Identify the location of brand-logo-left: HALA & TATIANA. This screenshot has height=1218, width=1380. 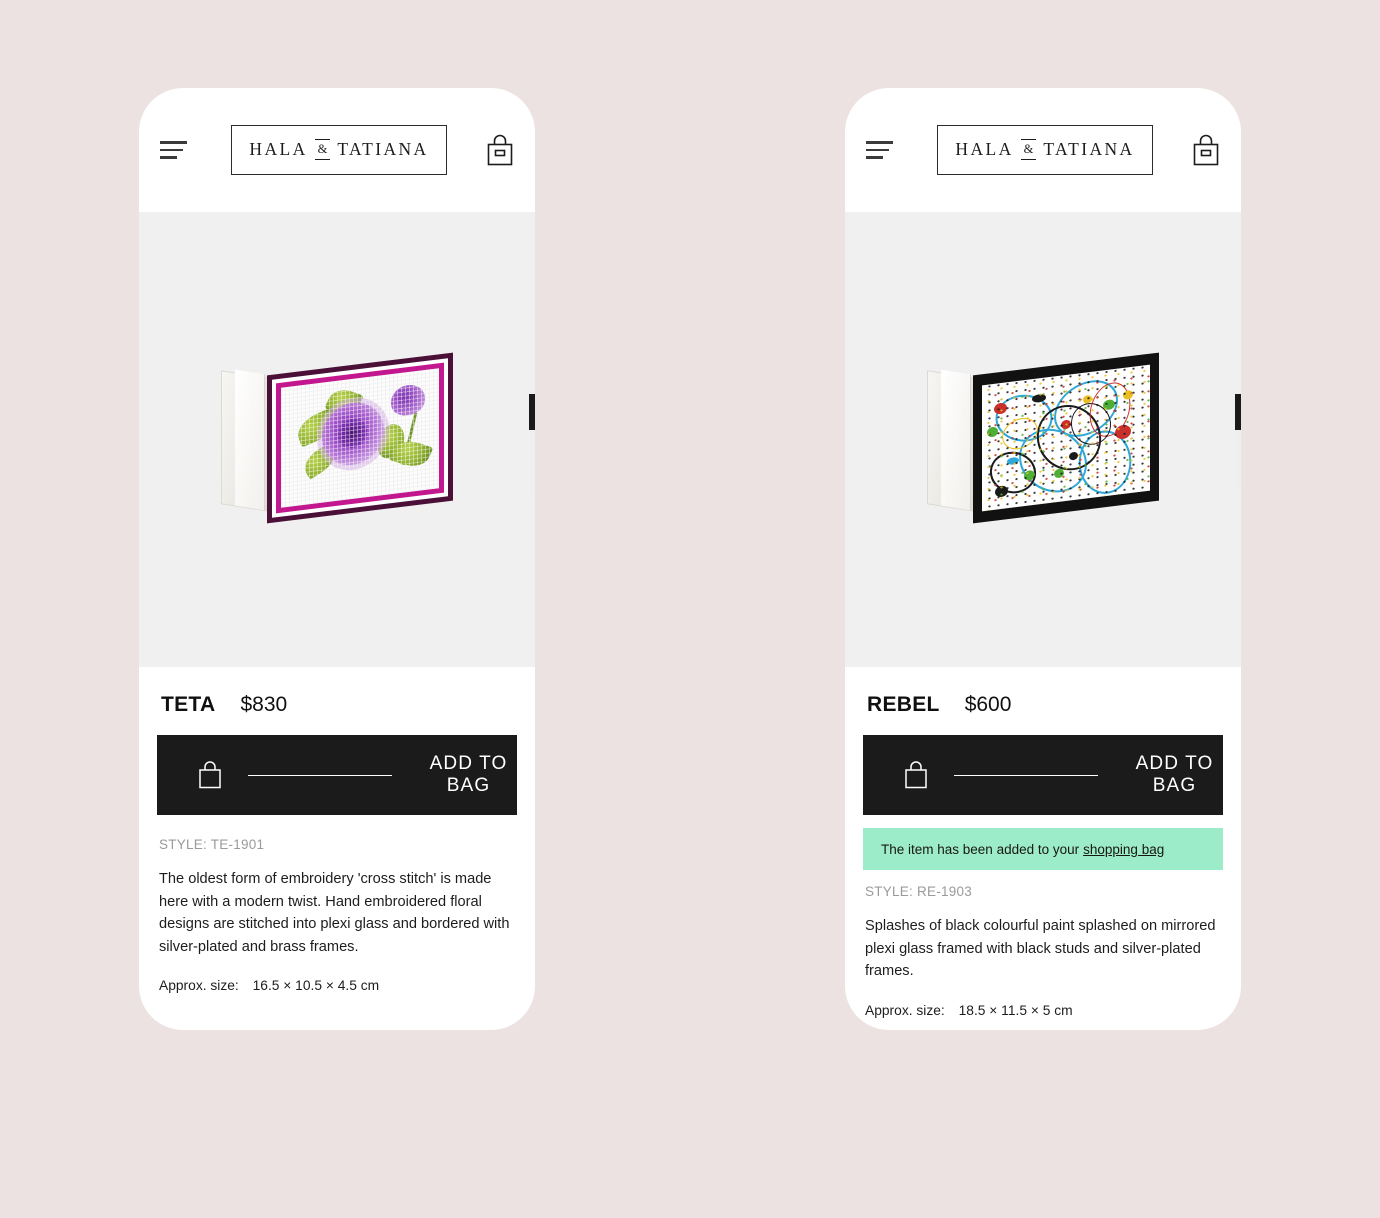
(339, 150).